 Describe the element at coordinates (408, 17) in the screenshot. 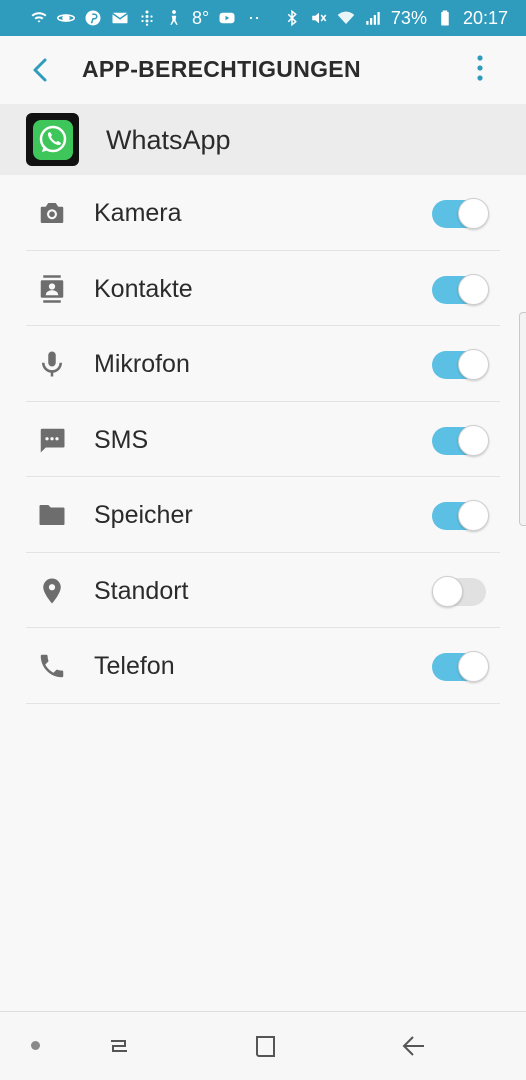

I see `battery-percent-text: 73%` at that location.